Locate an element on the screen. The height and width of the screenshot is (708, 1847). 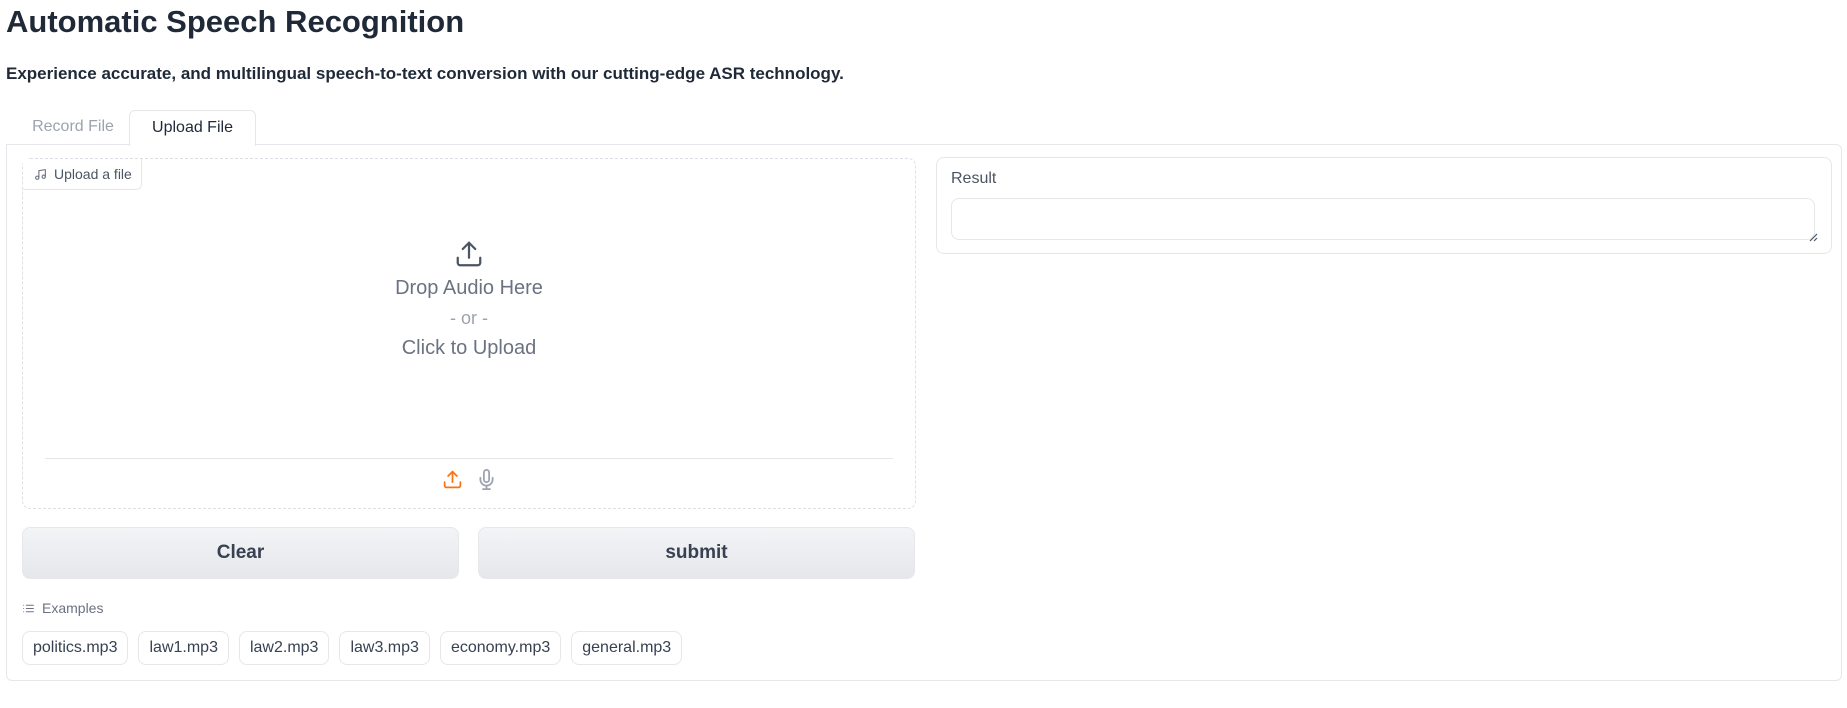
clear-button: Clear is located at coordinates (240, 553).